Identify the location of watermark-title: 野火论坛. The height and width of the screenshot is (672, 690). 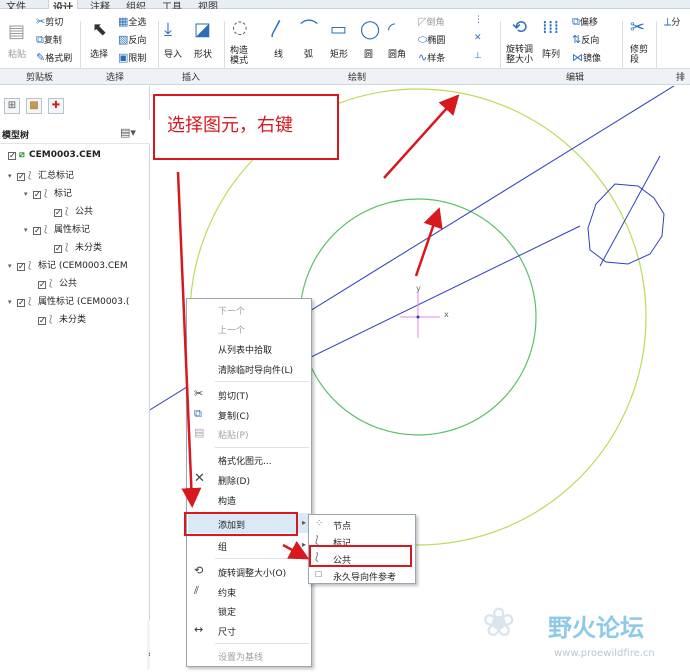
(596, 628).